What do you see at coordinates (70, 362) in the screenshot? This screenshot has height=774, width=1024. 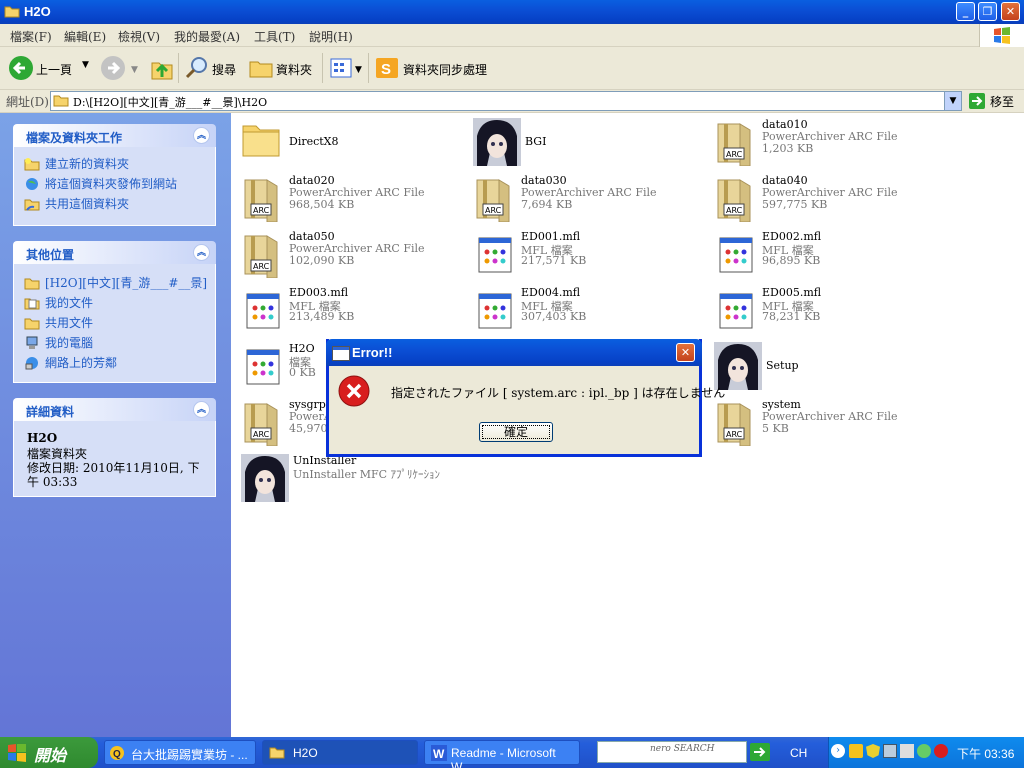 I see `place-network: 網路上的芳鄰` at bounding box center [70, 362].